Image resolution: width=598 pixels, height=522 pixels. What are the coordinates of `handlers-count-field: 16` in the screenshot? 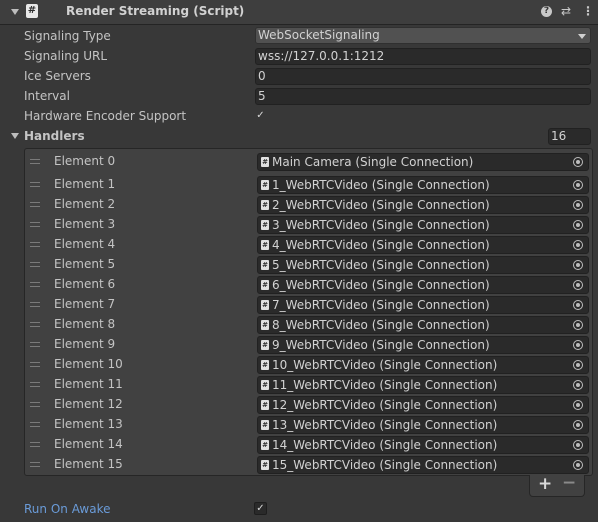 It's located at (569, 136).